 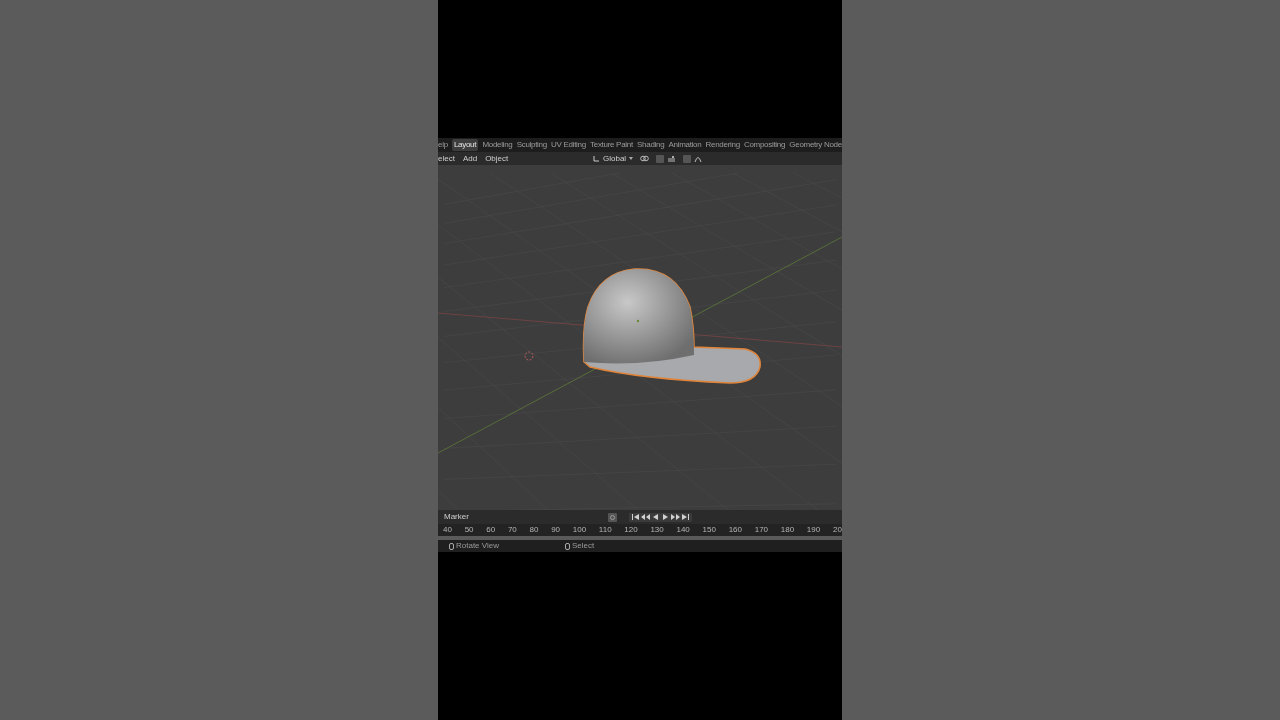 What do you see at coordinates (687, 158) in the screenshot?
I see `proportional-toggle` at bounding box center [687, 158].